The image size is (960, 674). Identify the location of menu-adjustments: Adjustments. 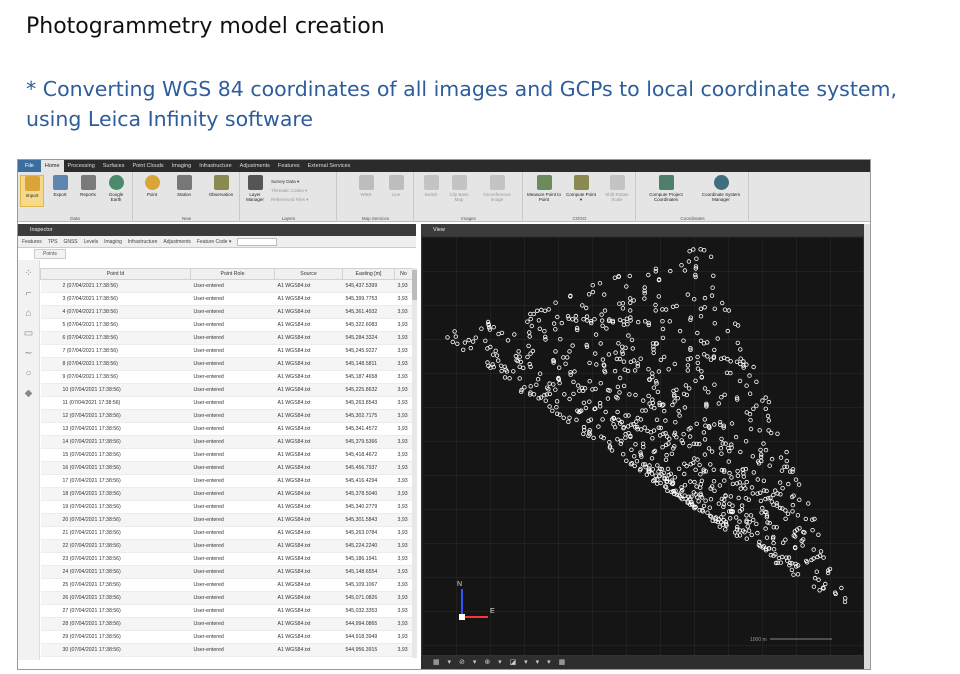
(255, 166).